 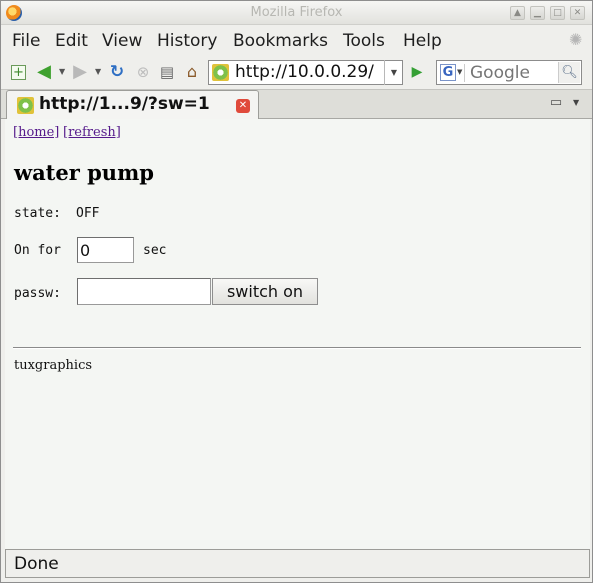 What do you see at coordinates (143, 72) in the screenshot?
I see `stop-icon: ⊗` at bounding box center [143, 72].